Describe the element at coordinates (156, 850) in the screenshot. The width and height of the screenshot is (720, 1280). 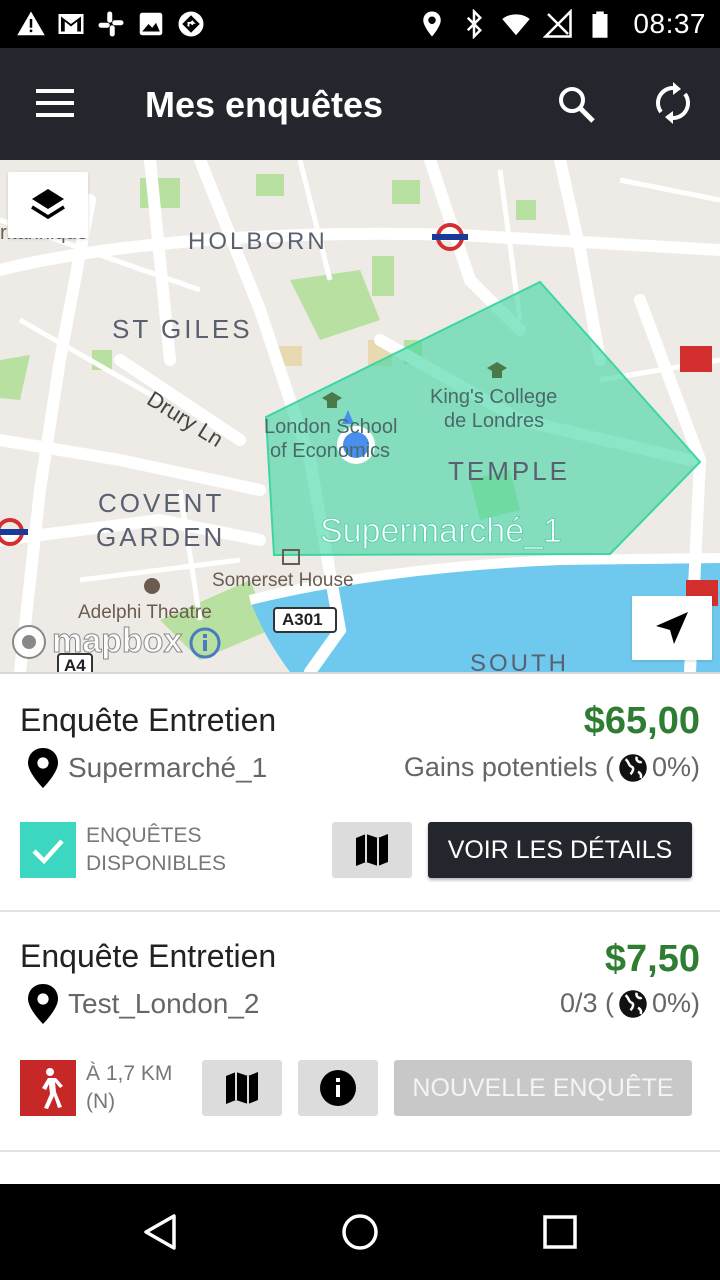
I see `status-text: ENQUÊTES DISPONIBLES` at that location.